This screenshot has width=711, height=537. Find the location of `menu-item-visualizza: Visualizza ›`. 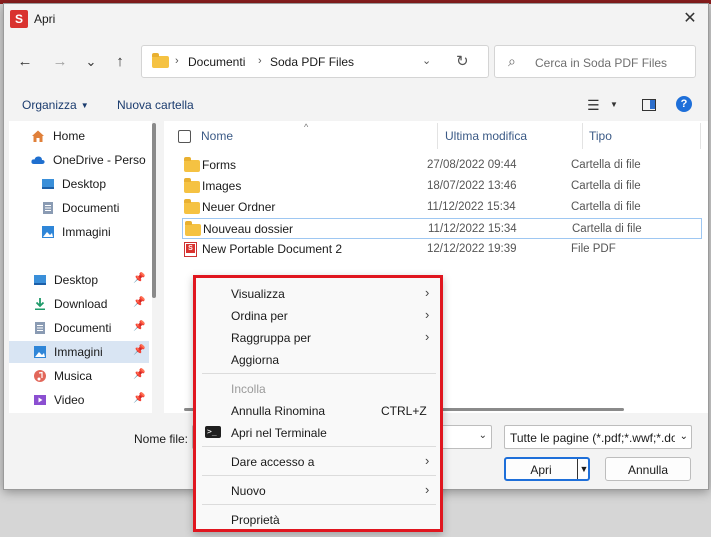

menu-item-visualizza: Visualizza › is located at coordinates (318, 293).